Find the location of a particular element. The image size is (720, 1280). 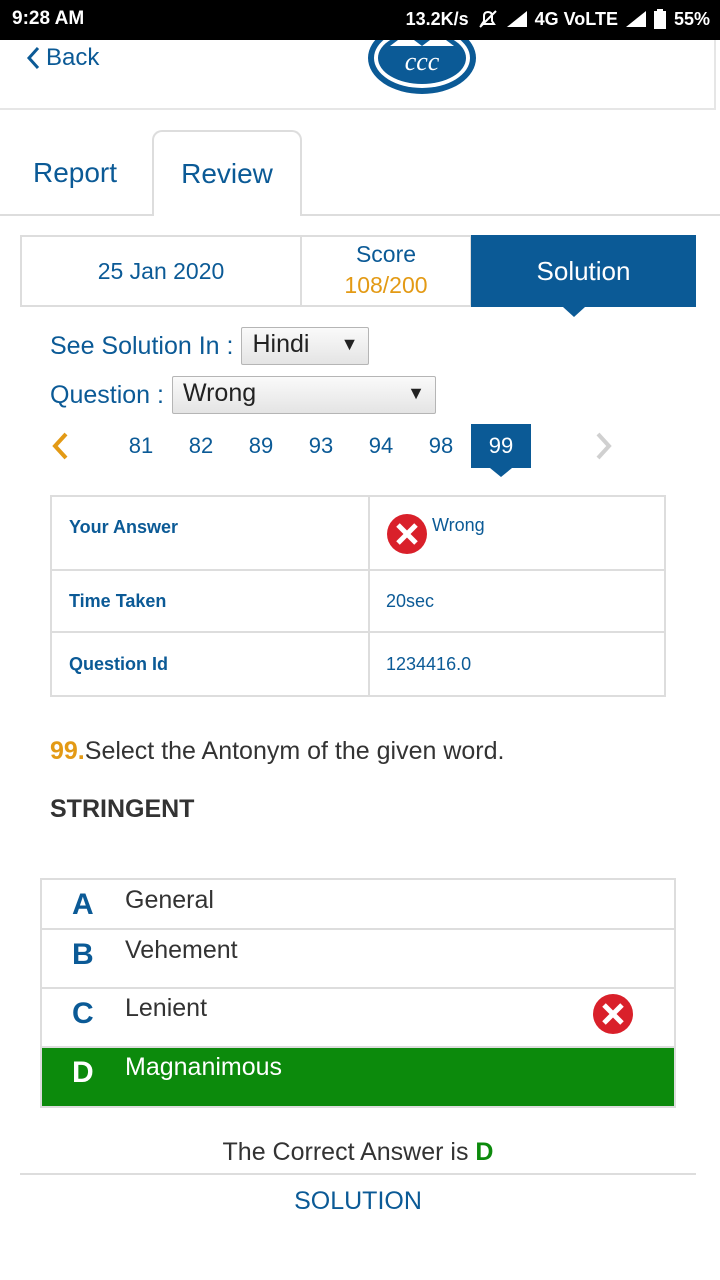

correct-answer-line: The Correct Answer is D is located at coordinates (360, 1152).